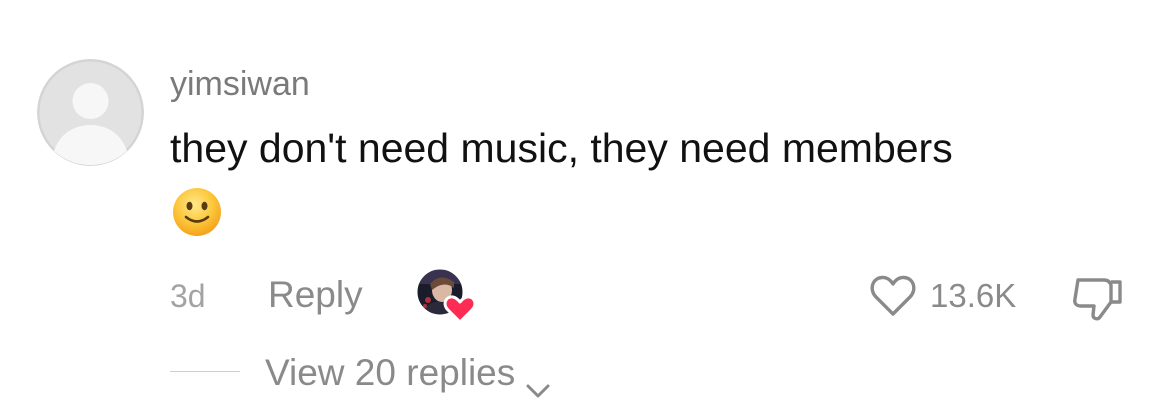 The height and width of the screenshot is (413, 1170). Describe the element at coordinates (561, 148) in the screenshot. I see `comment-text: they don't need music, they need members` at that location.